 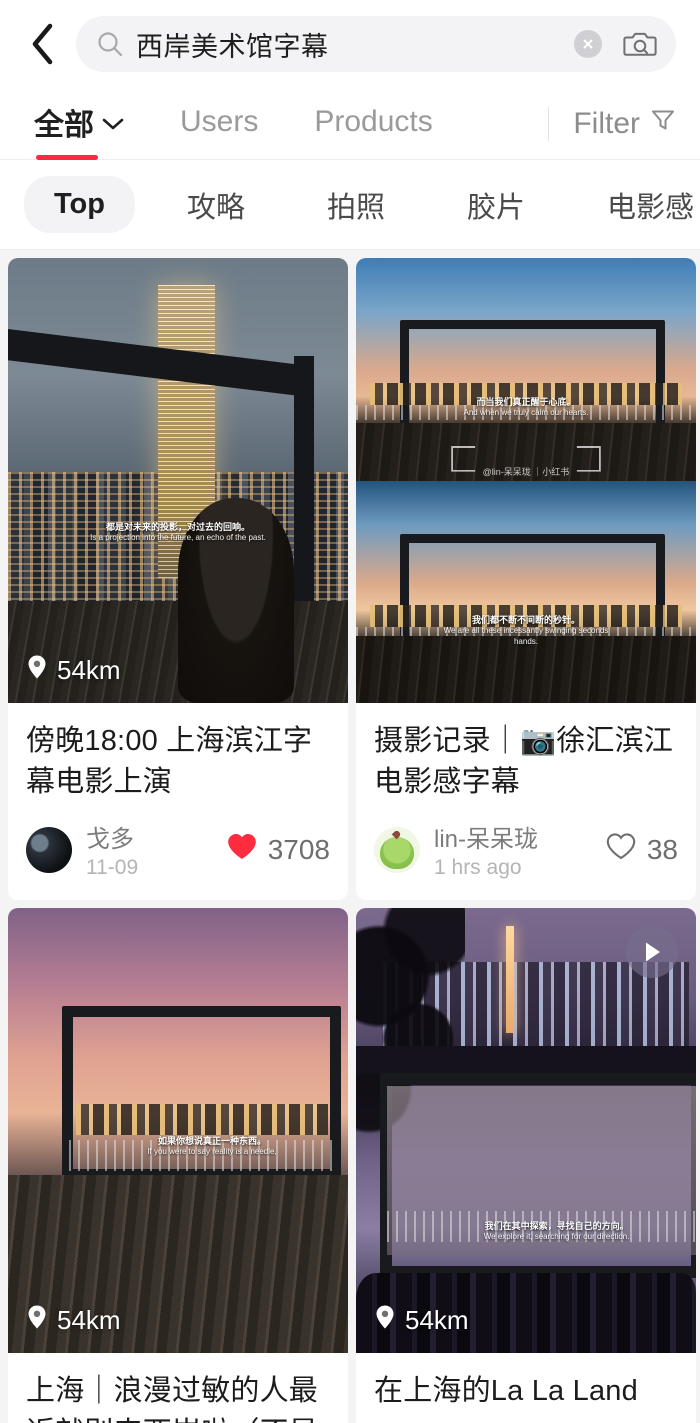 I want to click on chip-top: Top, so click(x=79, y=204).